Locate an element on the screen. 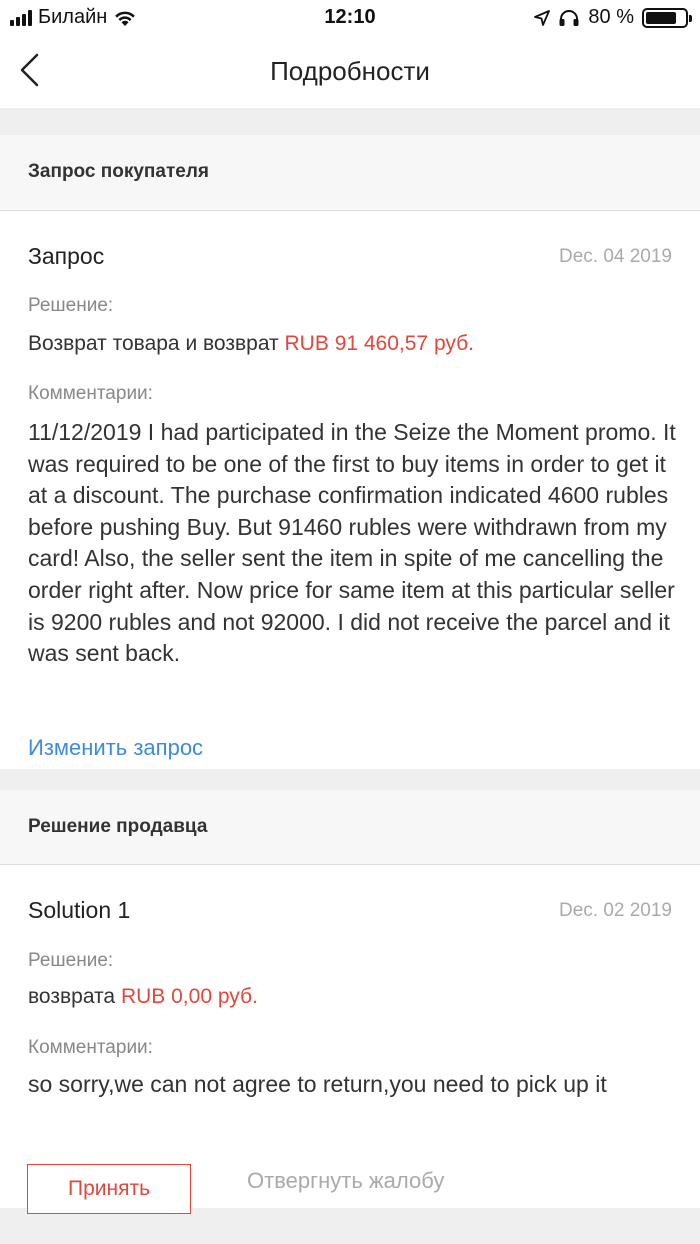 The image size is (700, 1244). nav-bar: Подробности is located at coordinates (350, 72).